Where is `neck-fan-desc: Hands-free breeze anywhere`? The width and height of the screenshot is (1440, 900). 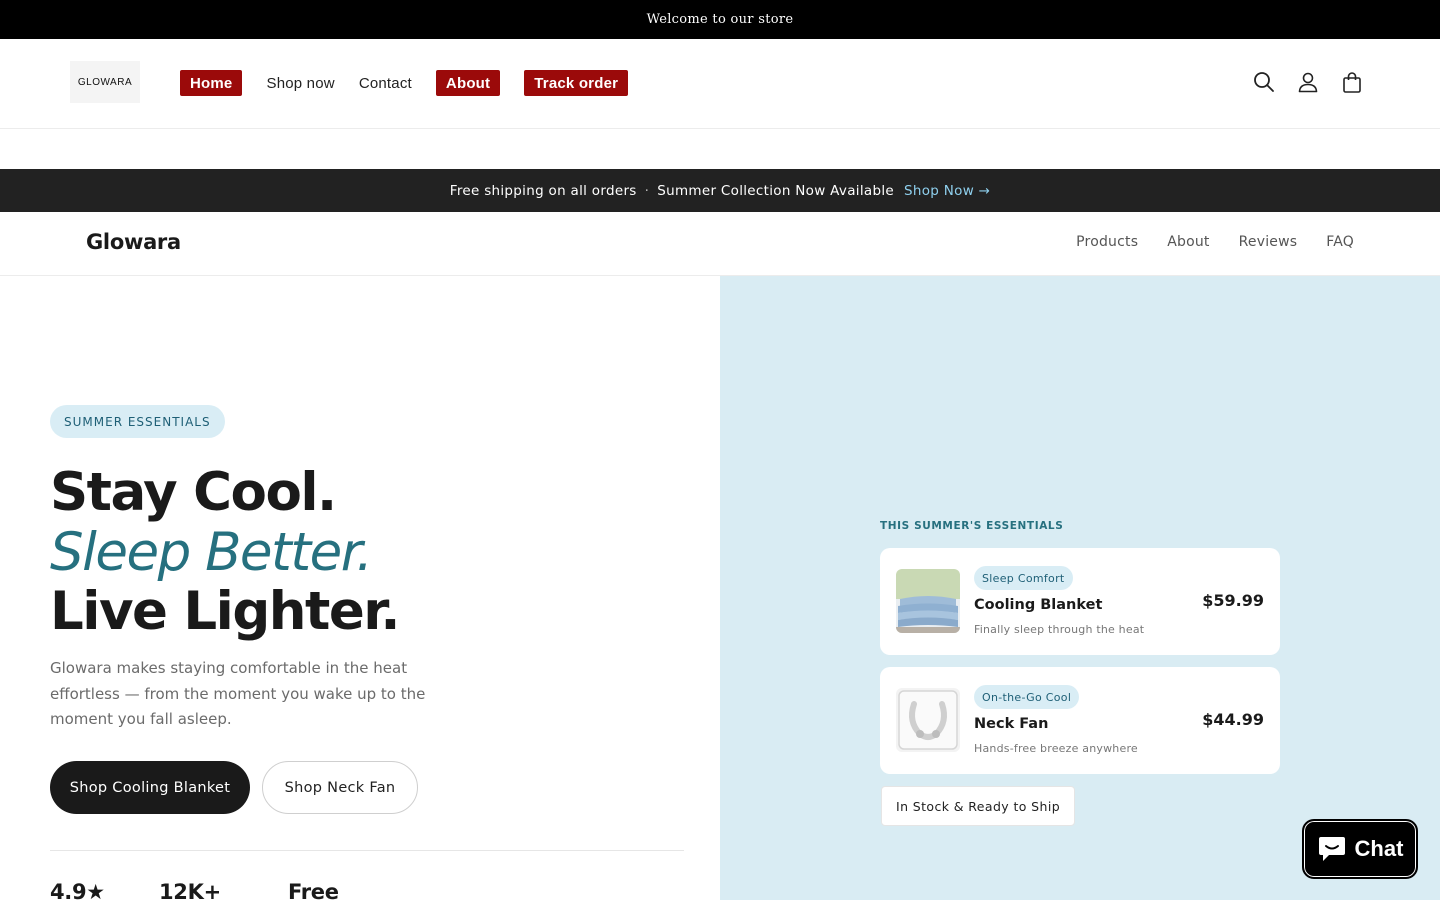
neck-fan-desc: Hands-free breeze anywhere is located at coordinates (1056, 748).